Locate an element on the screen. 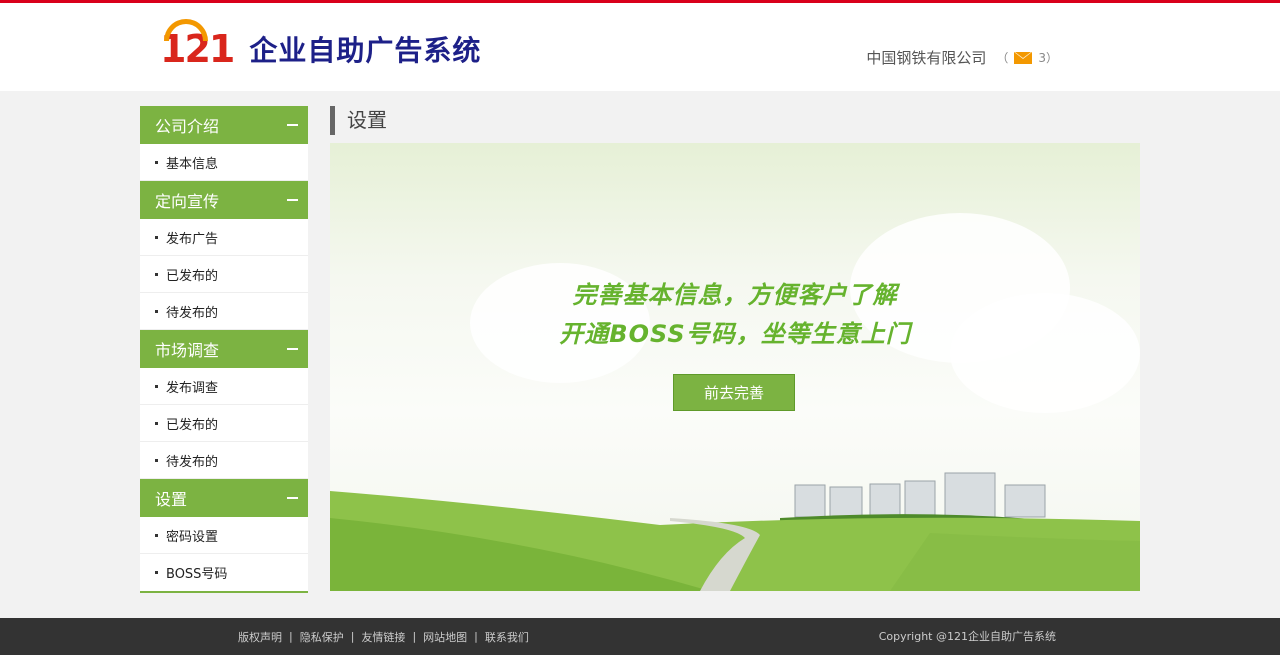  sidebar-item-ads-pending: 待发布的 is located at coordinates (224, 311).